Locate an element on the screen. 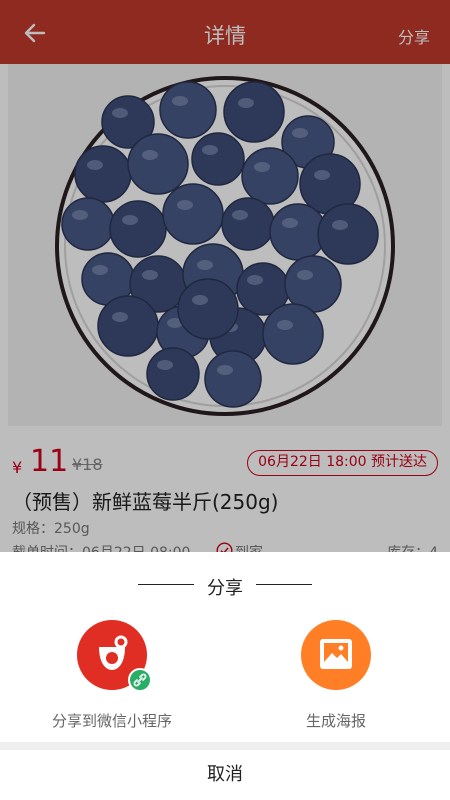 This screenshot has width=450, height=800. share-wechat-miniprogram-option: 分享到微信小程序 is located at coordinates (112, 675).